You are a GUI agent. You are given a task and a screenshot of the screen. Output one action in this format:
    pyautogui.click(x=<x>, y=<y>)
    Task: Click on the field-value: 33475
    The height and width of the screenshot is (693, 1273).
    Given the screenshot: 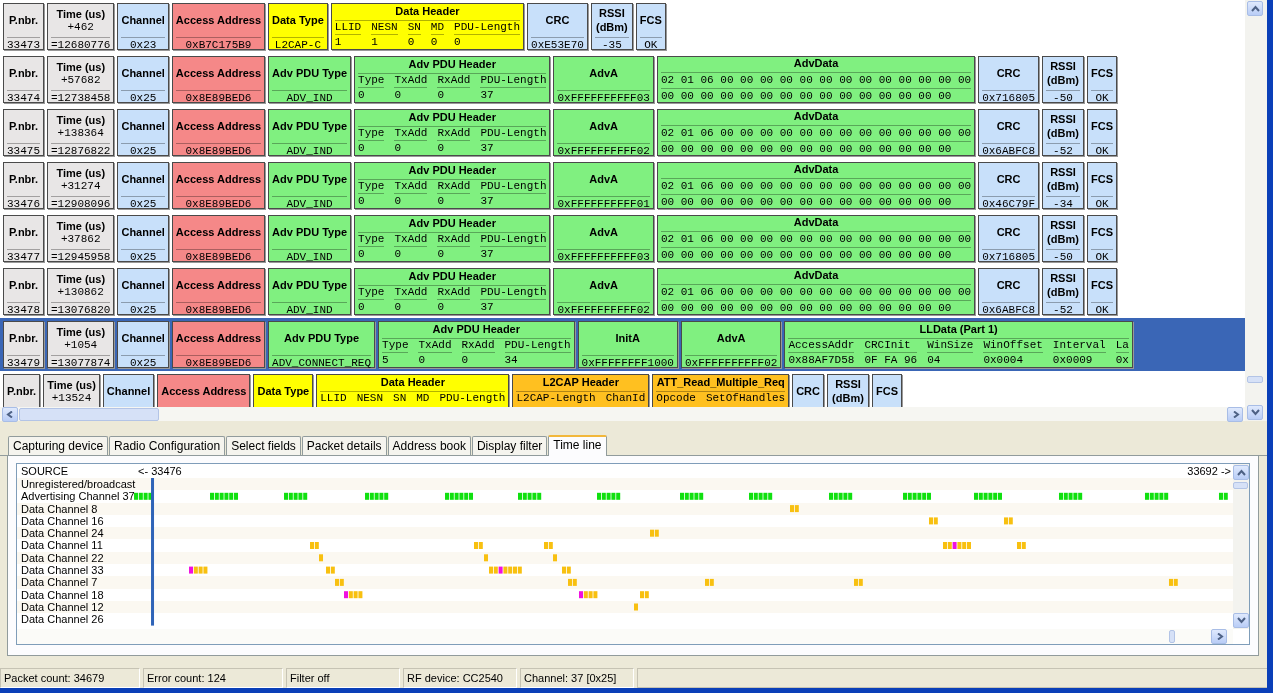 What is the action you would take?
    pyautogui.click(x=23, y=150)
    